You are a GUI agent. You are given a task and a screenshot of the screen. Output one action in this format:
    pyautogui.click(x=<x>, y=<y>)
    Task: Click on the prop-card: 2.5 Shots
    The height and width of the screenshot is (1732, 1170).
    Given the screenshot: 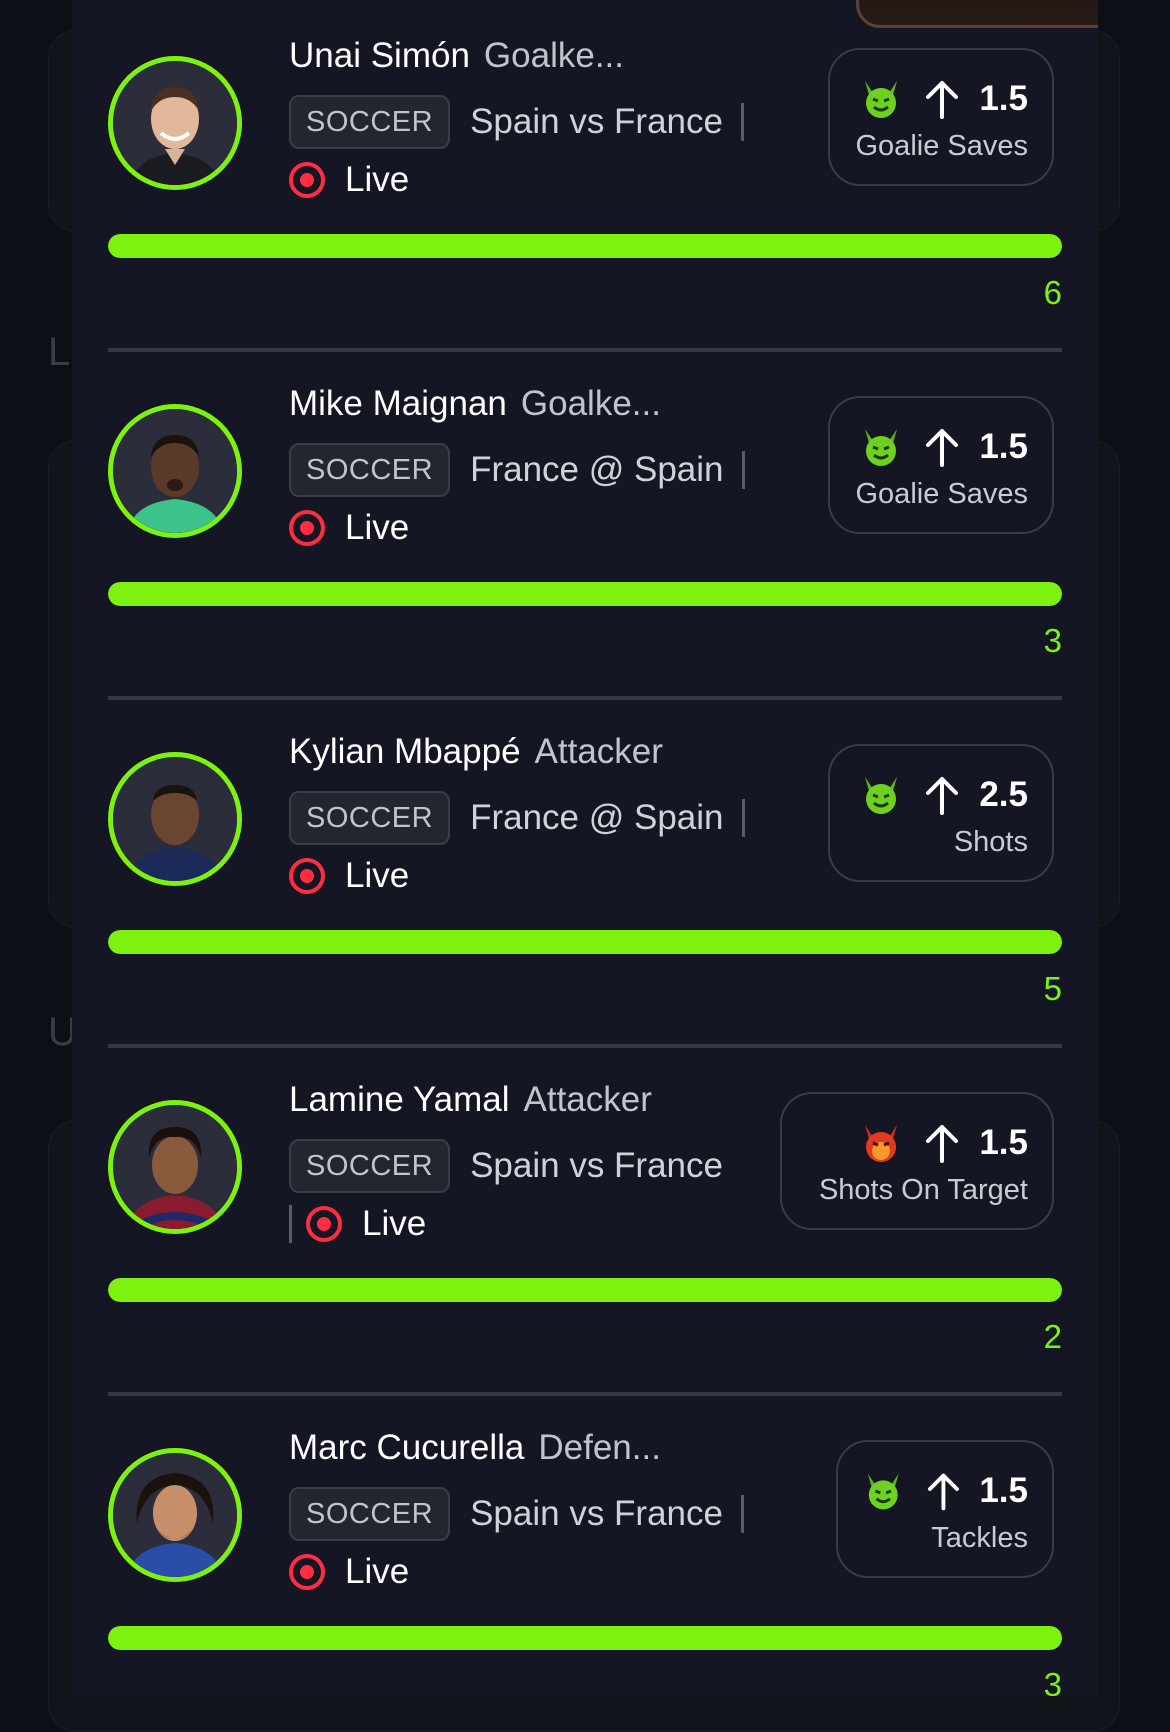 What is the action you would take?
    pyautogui.click(x=941, y=813)
    